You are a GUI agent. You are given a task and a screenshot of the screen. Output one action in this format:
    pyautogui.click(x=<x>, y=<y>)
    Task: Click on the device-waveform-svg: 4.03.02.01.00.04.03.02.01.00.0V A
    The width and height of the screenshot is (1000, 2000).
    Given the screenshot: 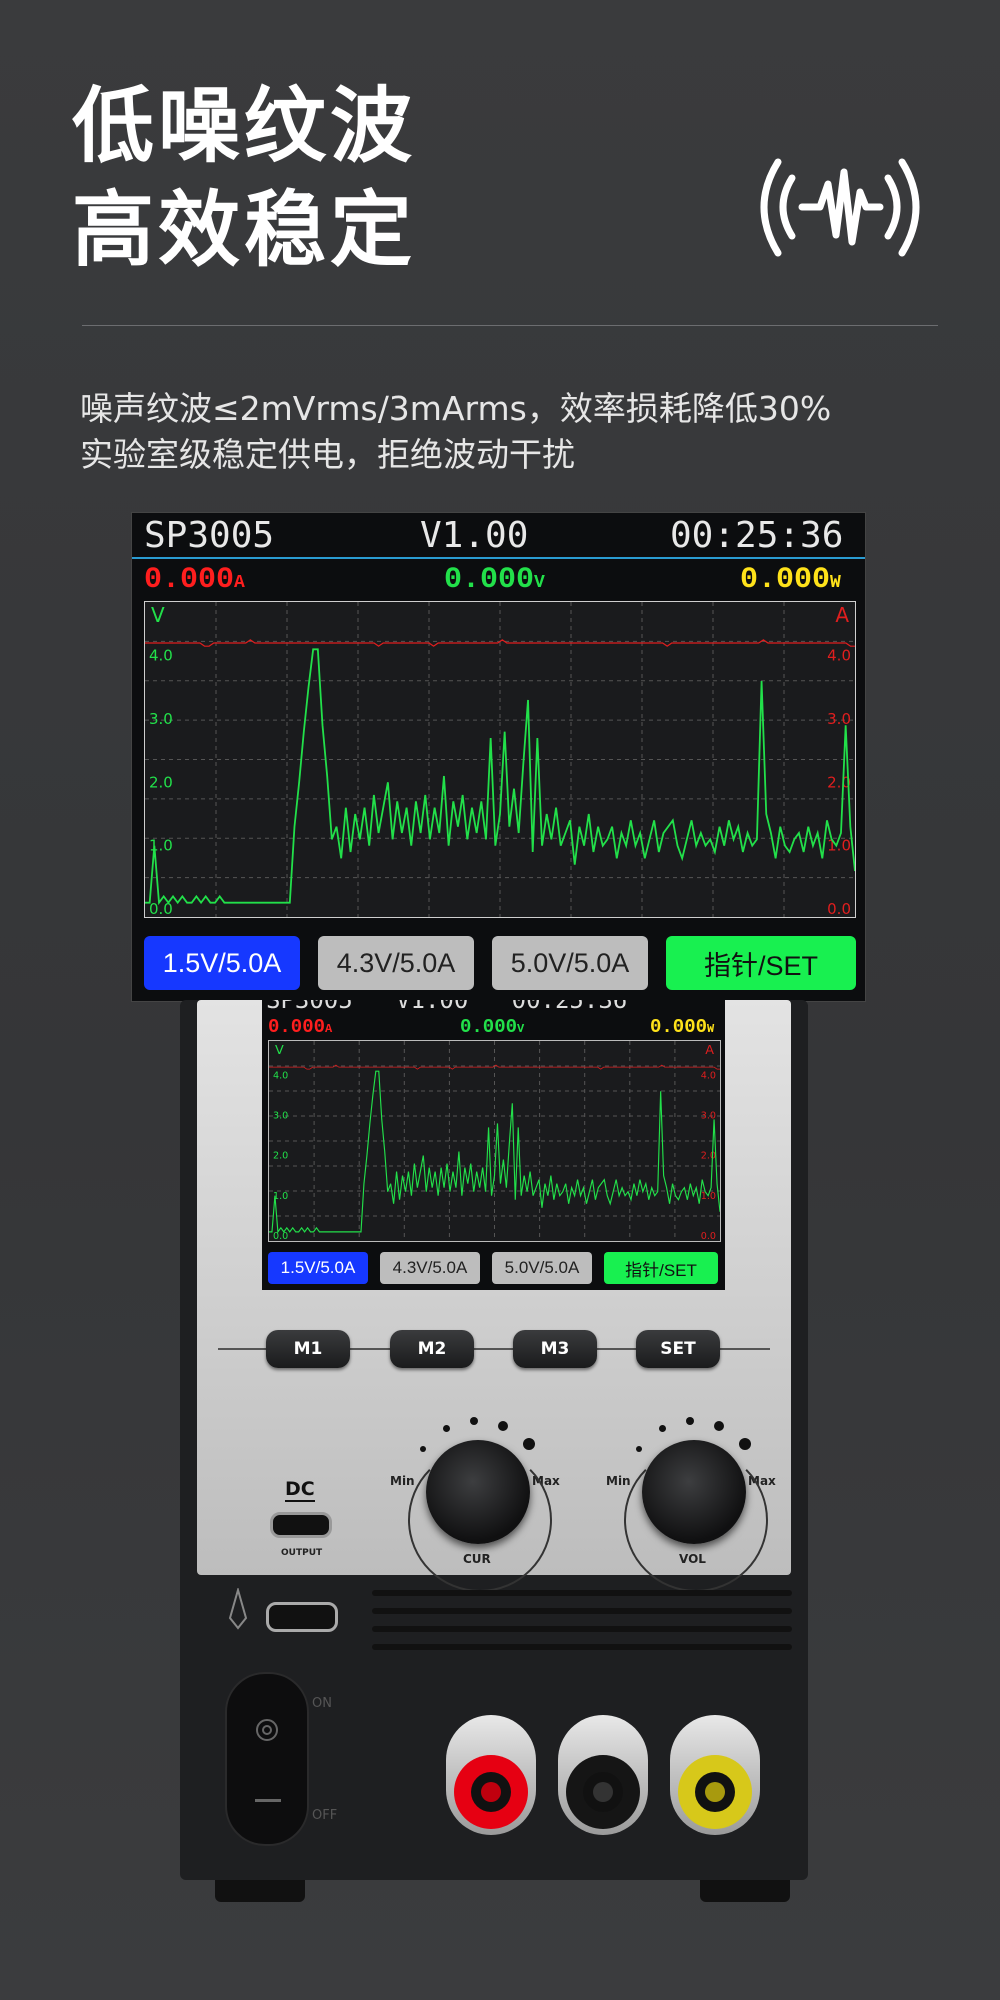 What is the action you would take?
    pyautogui.click(x=494, y=1141)
    